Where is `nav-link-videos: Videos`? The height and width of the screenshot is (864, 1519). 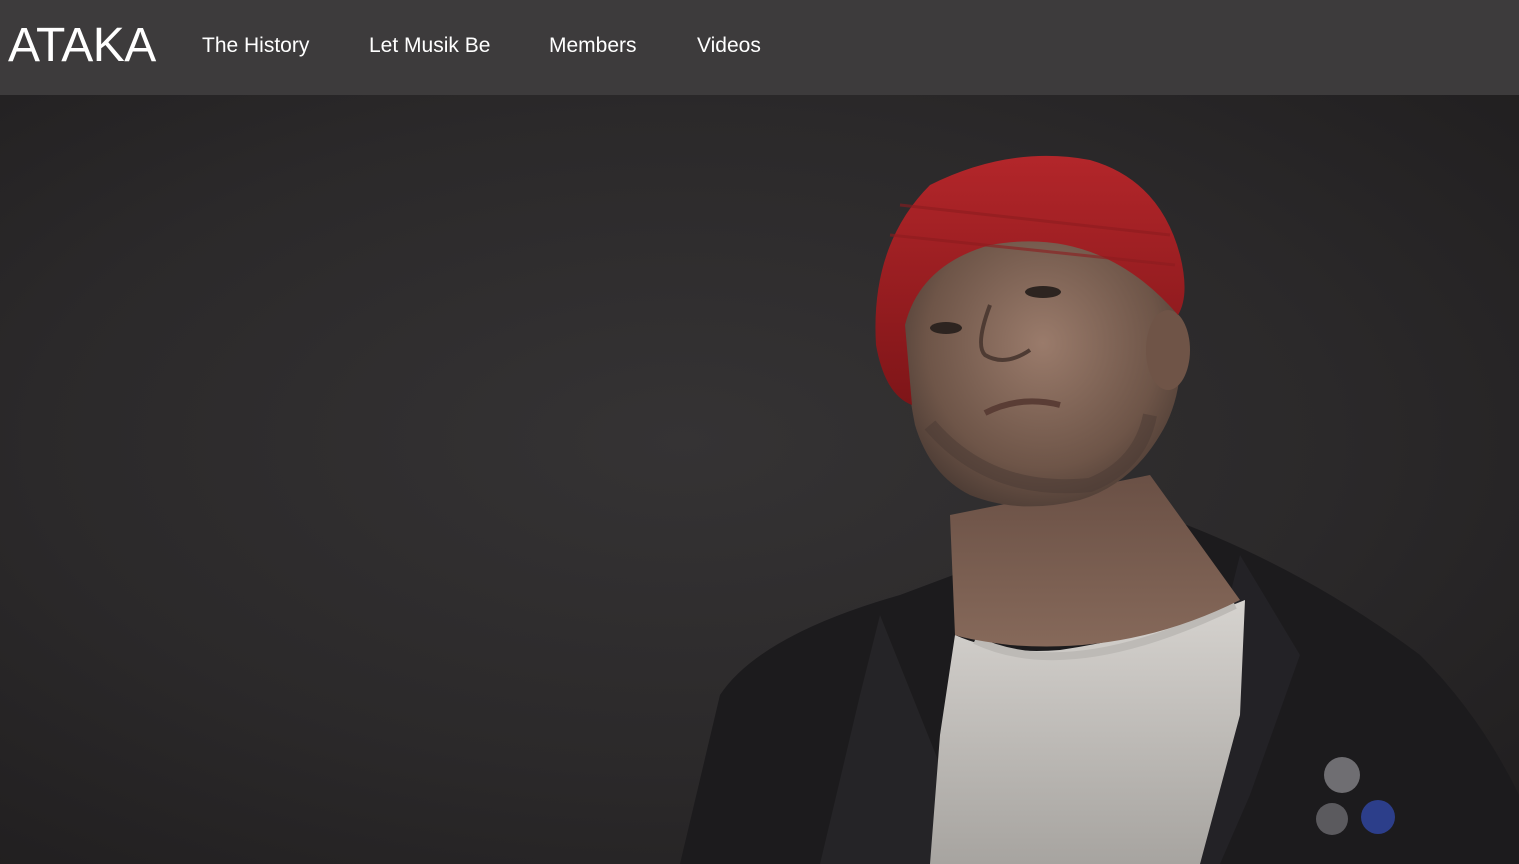
nav-link-videos: Videos is located at coordinates (729, 46).